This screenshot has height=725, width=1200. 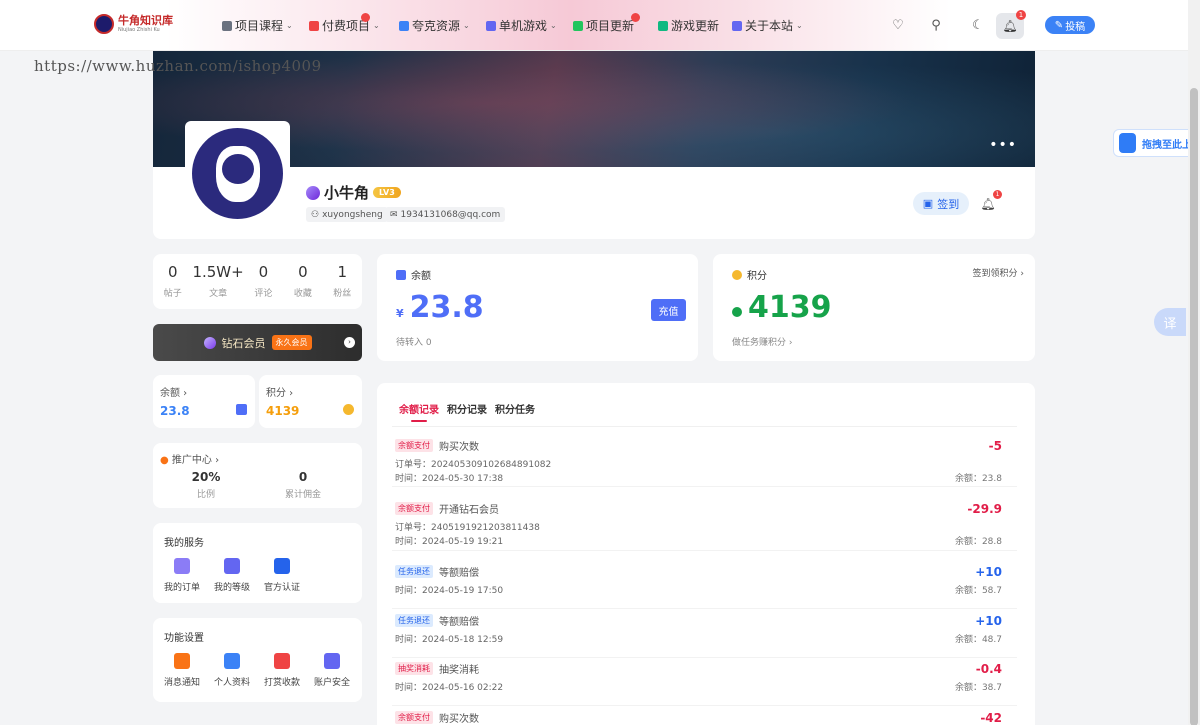 I want to click on record-time: 时间：2024-05-16 02:22, so click(x=449, y=688).